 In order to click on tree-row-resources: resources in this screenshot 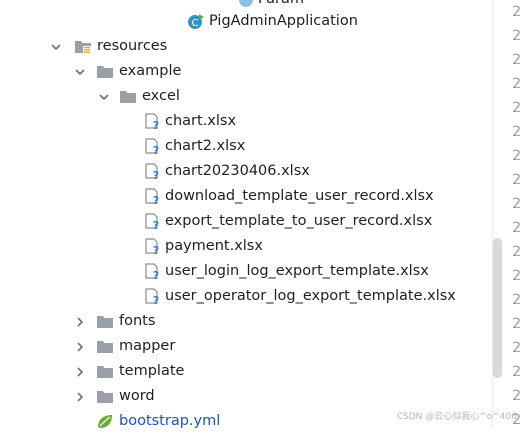, I will do `click(246, 46)`.